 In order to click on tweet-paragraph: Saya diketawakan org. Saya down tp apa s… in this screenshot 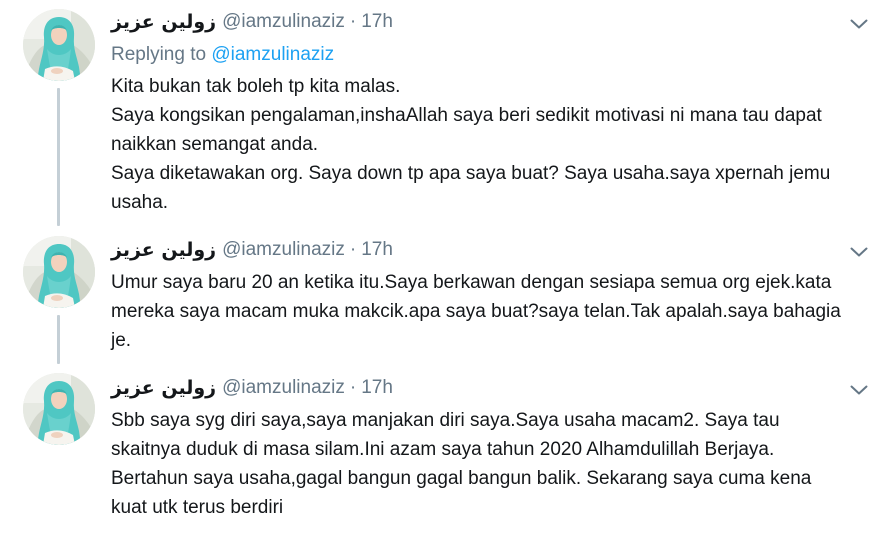, I will do `click(473, 188)`.